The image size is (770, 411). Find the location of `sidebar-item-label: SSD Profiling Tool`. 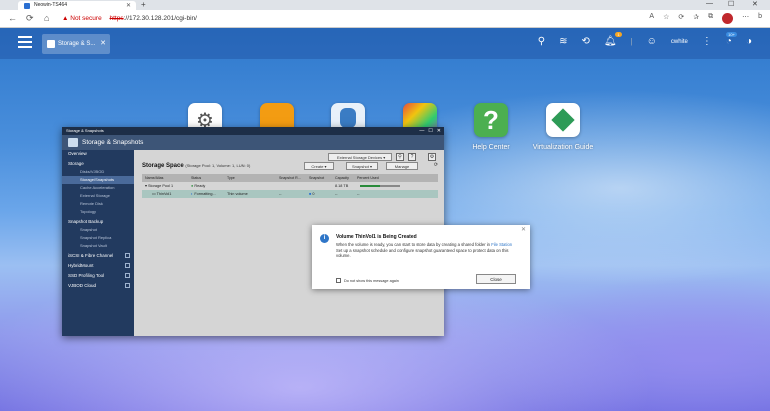

sidebar-item-label: SSD Profiling Tool is located at coordinates (86, 275).